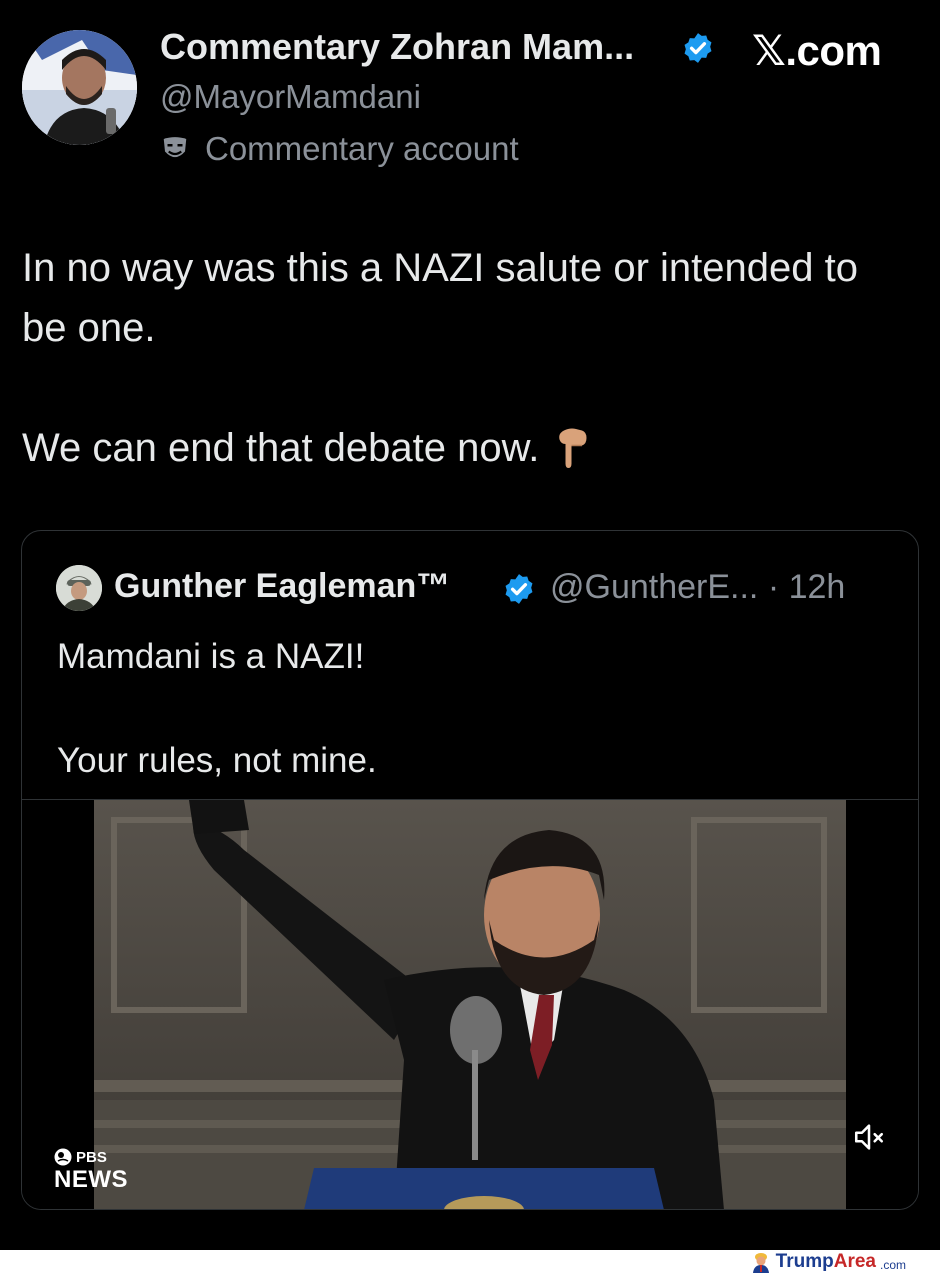 This screenshot has width=940, height=1275. Describe the element at coordinates (217, 760) in the screenshot. I see `quoted-post-text-line: Your rules, not mine.` at that location.